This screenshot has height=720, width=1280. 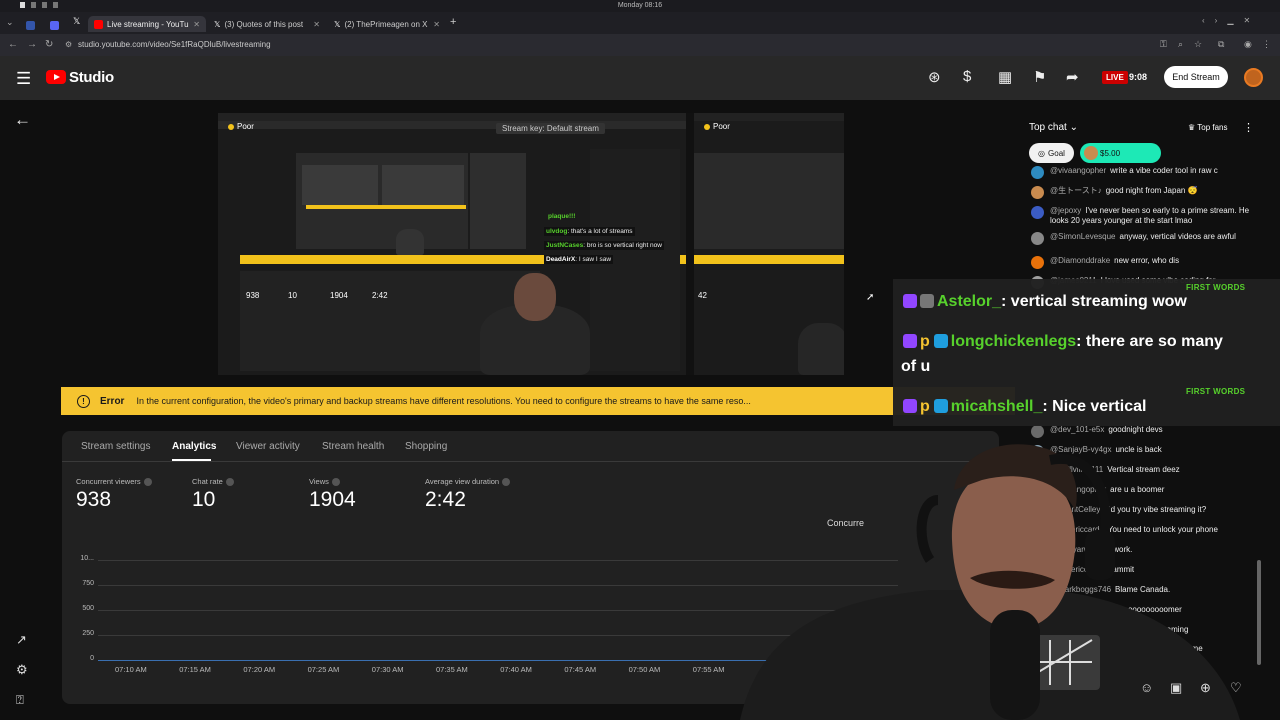 What do you see at coordinates (387, 669) in the screenshot?
I see `x-tick-label: 07:30 AM` at bounding box center [387, 669].